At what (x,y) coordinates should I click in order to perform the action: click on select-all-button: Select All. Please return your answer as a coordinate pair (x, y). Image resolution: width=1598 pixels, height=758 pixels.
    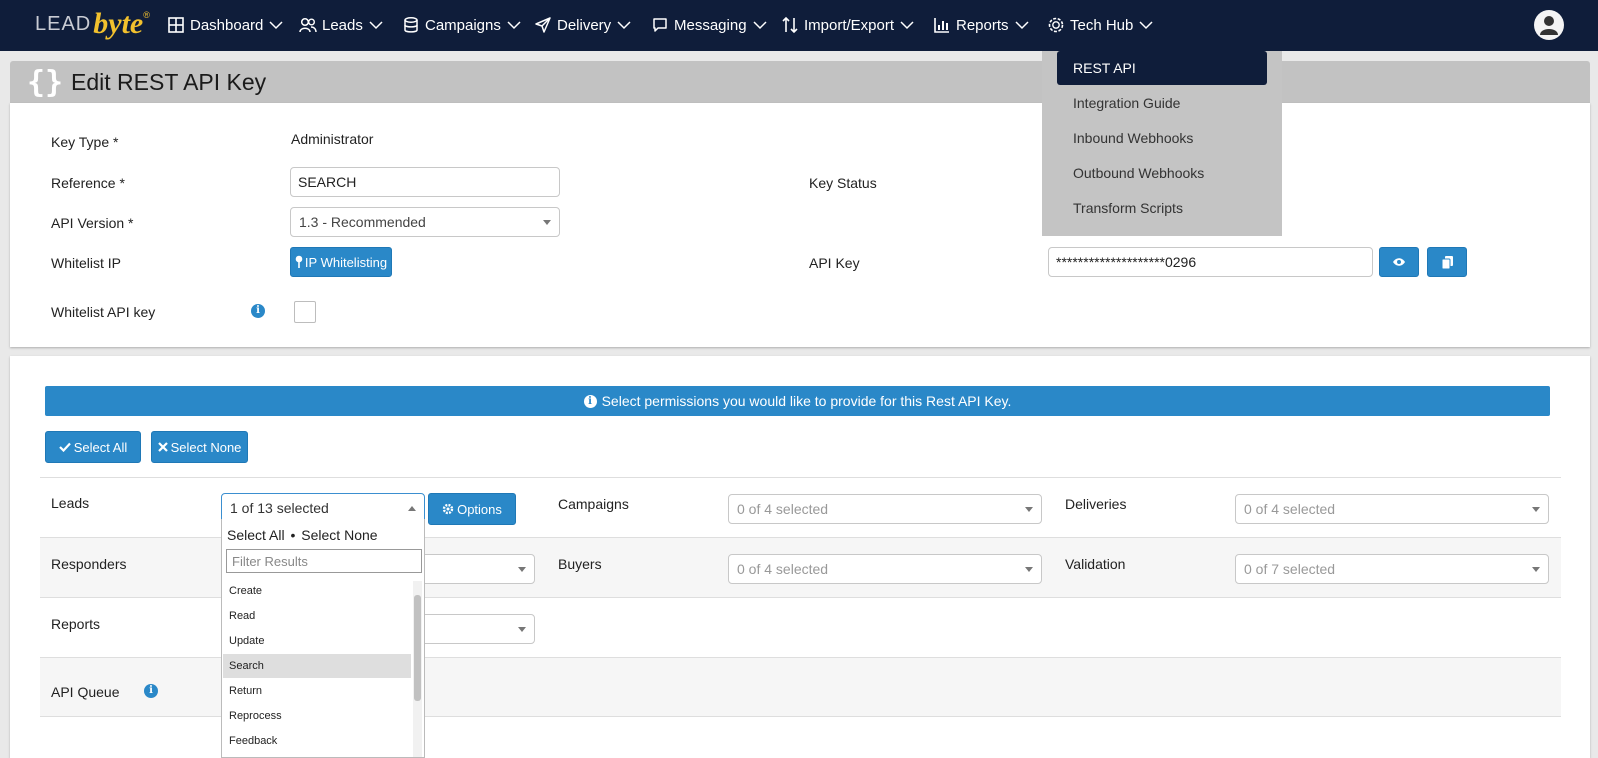
    Looking at the image, I should click on (93, 447).